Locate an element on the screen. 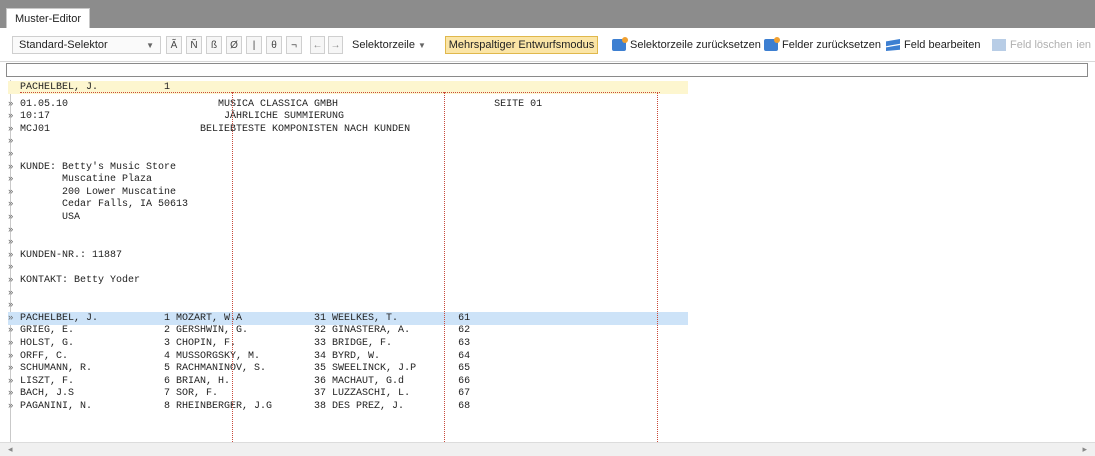  reset-selector-row-label: Selektorzeile zurücksetzen is located at coordinates (695, 45).